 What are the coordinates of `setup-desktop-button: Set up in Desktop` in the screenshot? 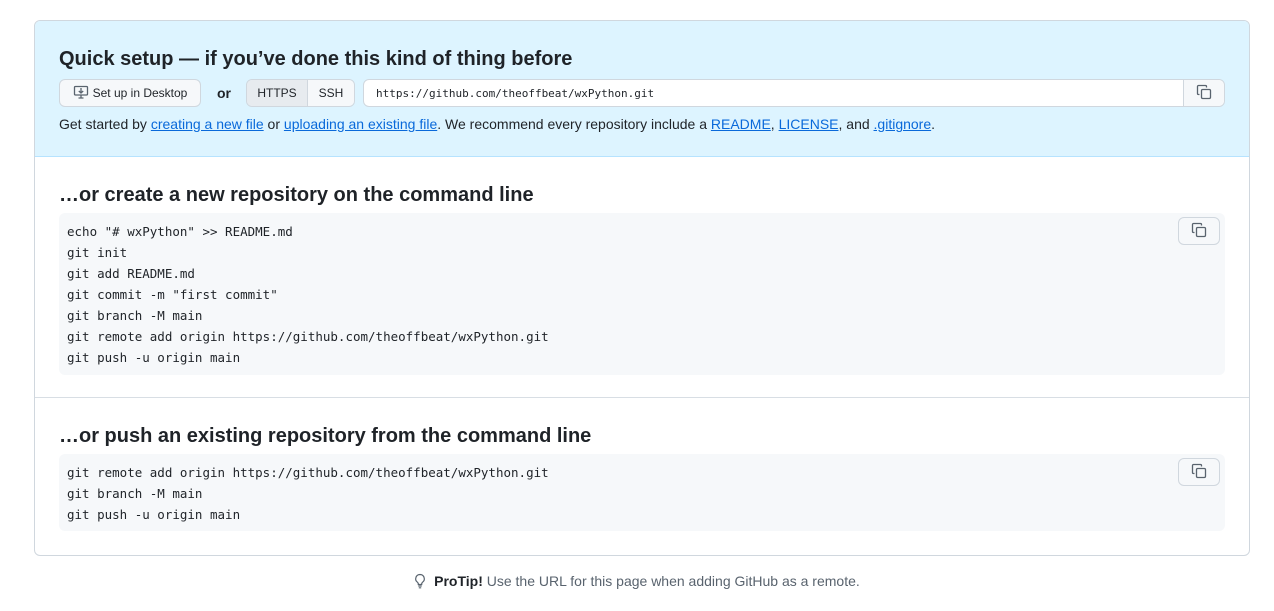 It's located at (130, 93).